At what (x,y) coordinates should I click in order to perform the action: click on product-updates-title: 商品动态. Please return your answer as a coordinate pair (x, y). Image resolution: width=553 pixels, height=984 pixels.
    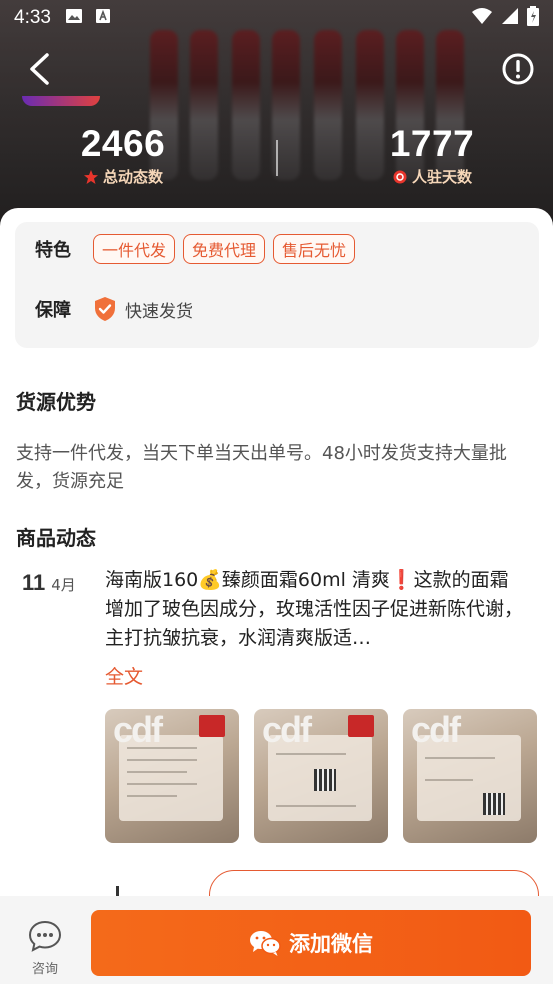
    Looking at the image, I should click on (56, 538).